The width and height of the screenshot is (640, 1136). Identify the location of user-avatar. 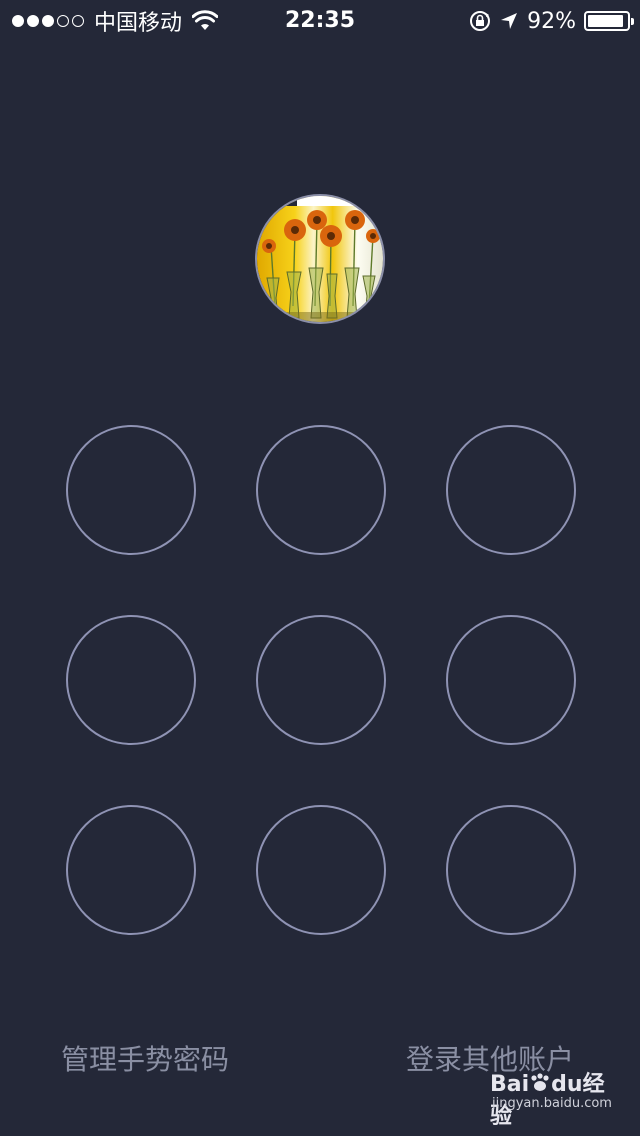
(320, 259).